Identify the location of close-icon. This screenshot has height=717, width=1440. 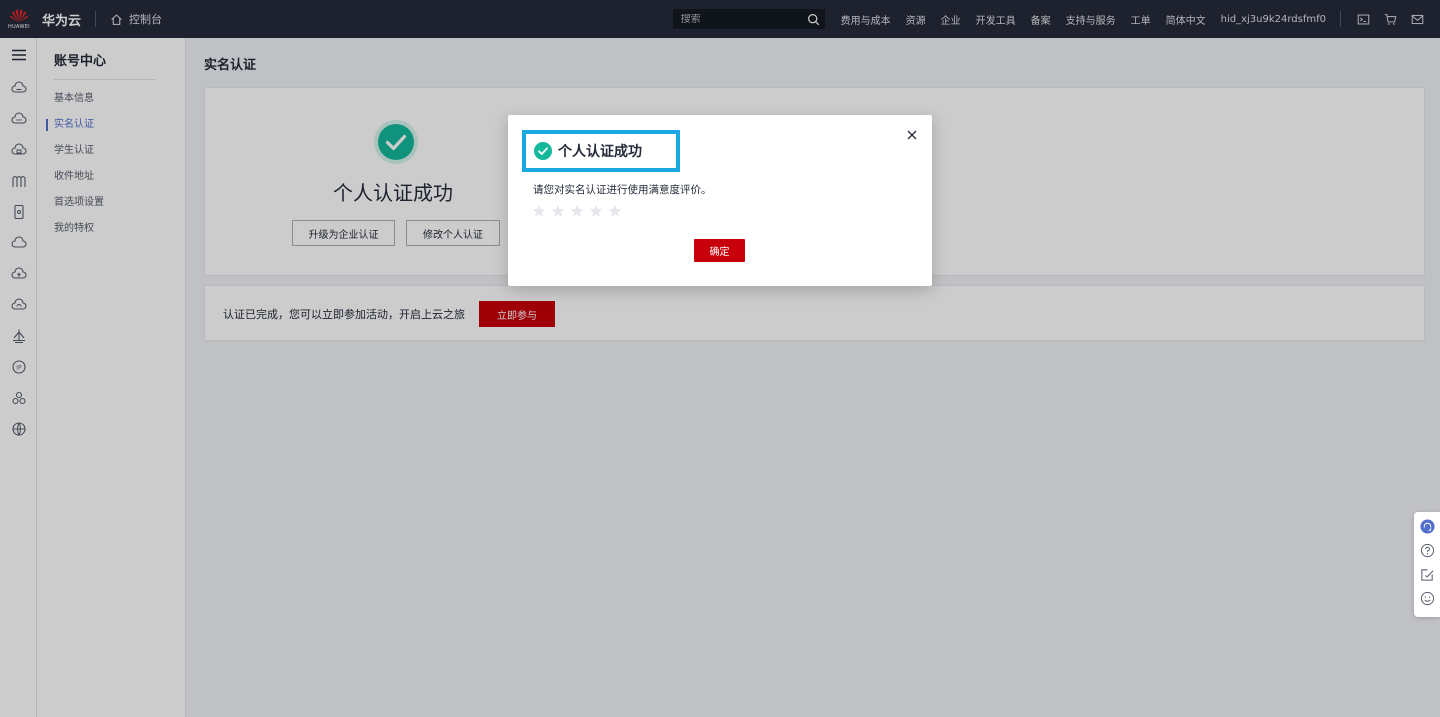
(912, 135).